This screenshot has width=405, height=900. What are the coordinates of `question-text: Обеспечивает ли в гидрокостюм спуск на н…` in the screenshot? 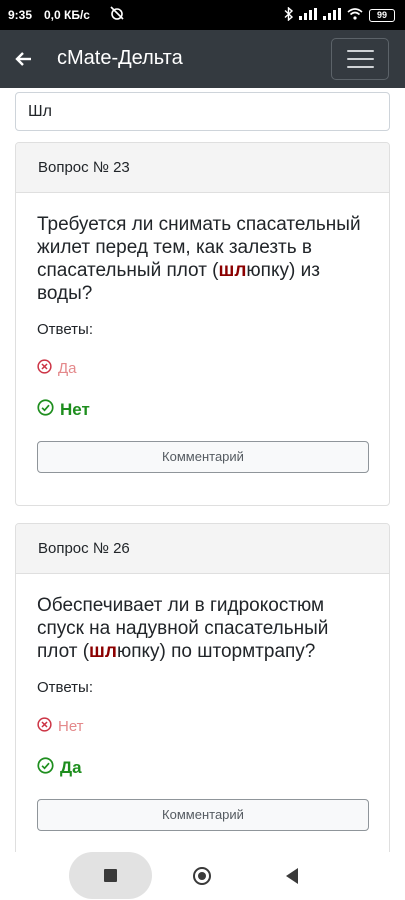 It's located at (202, 628).